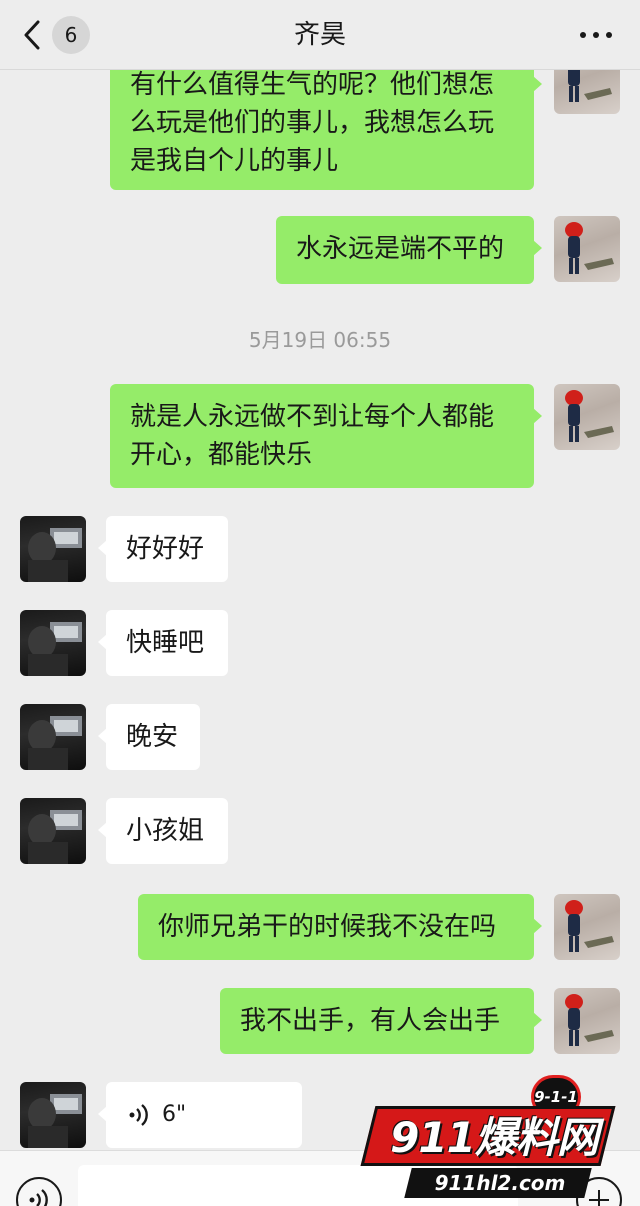 The height and width of the screenshot is (1206, 640). I want to click on message-bubble: 水永远是端不平的, so click(409, 250).